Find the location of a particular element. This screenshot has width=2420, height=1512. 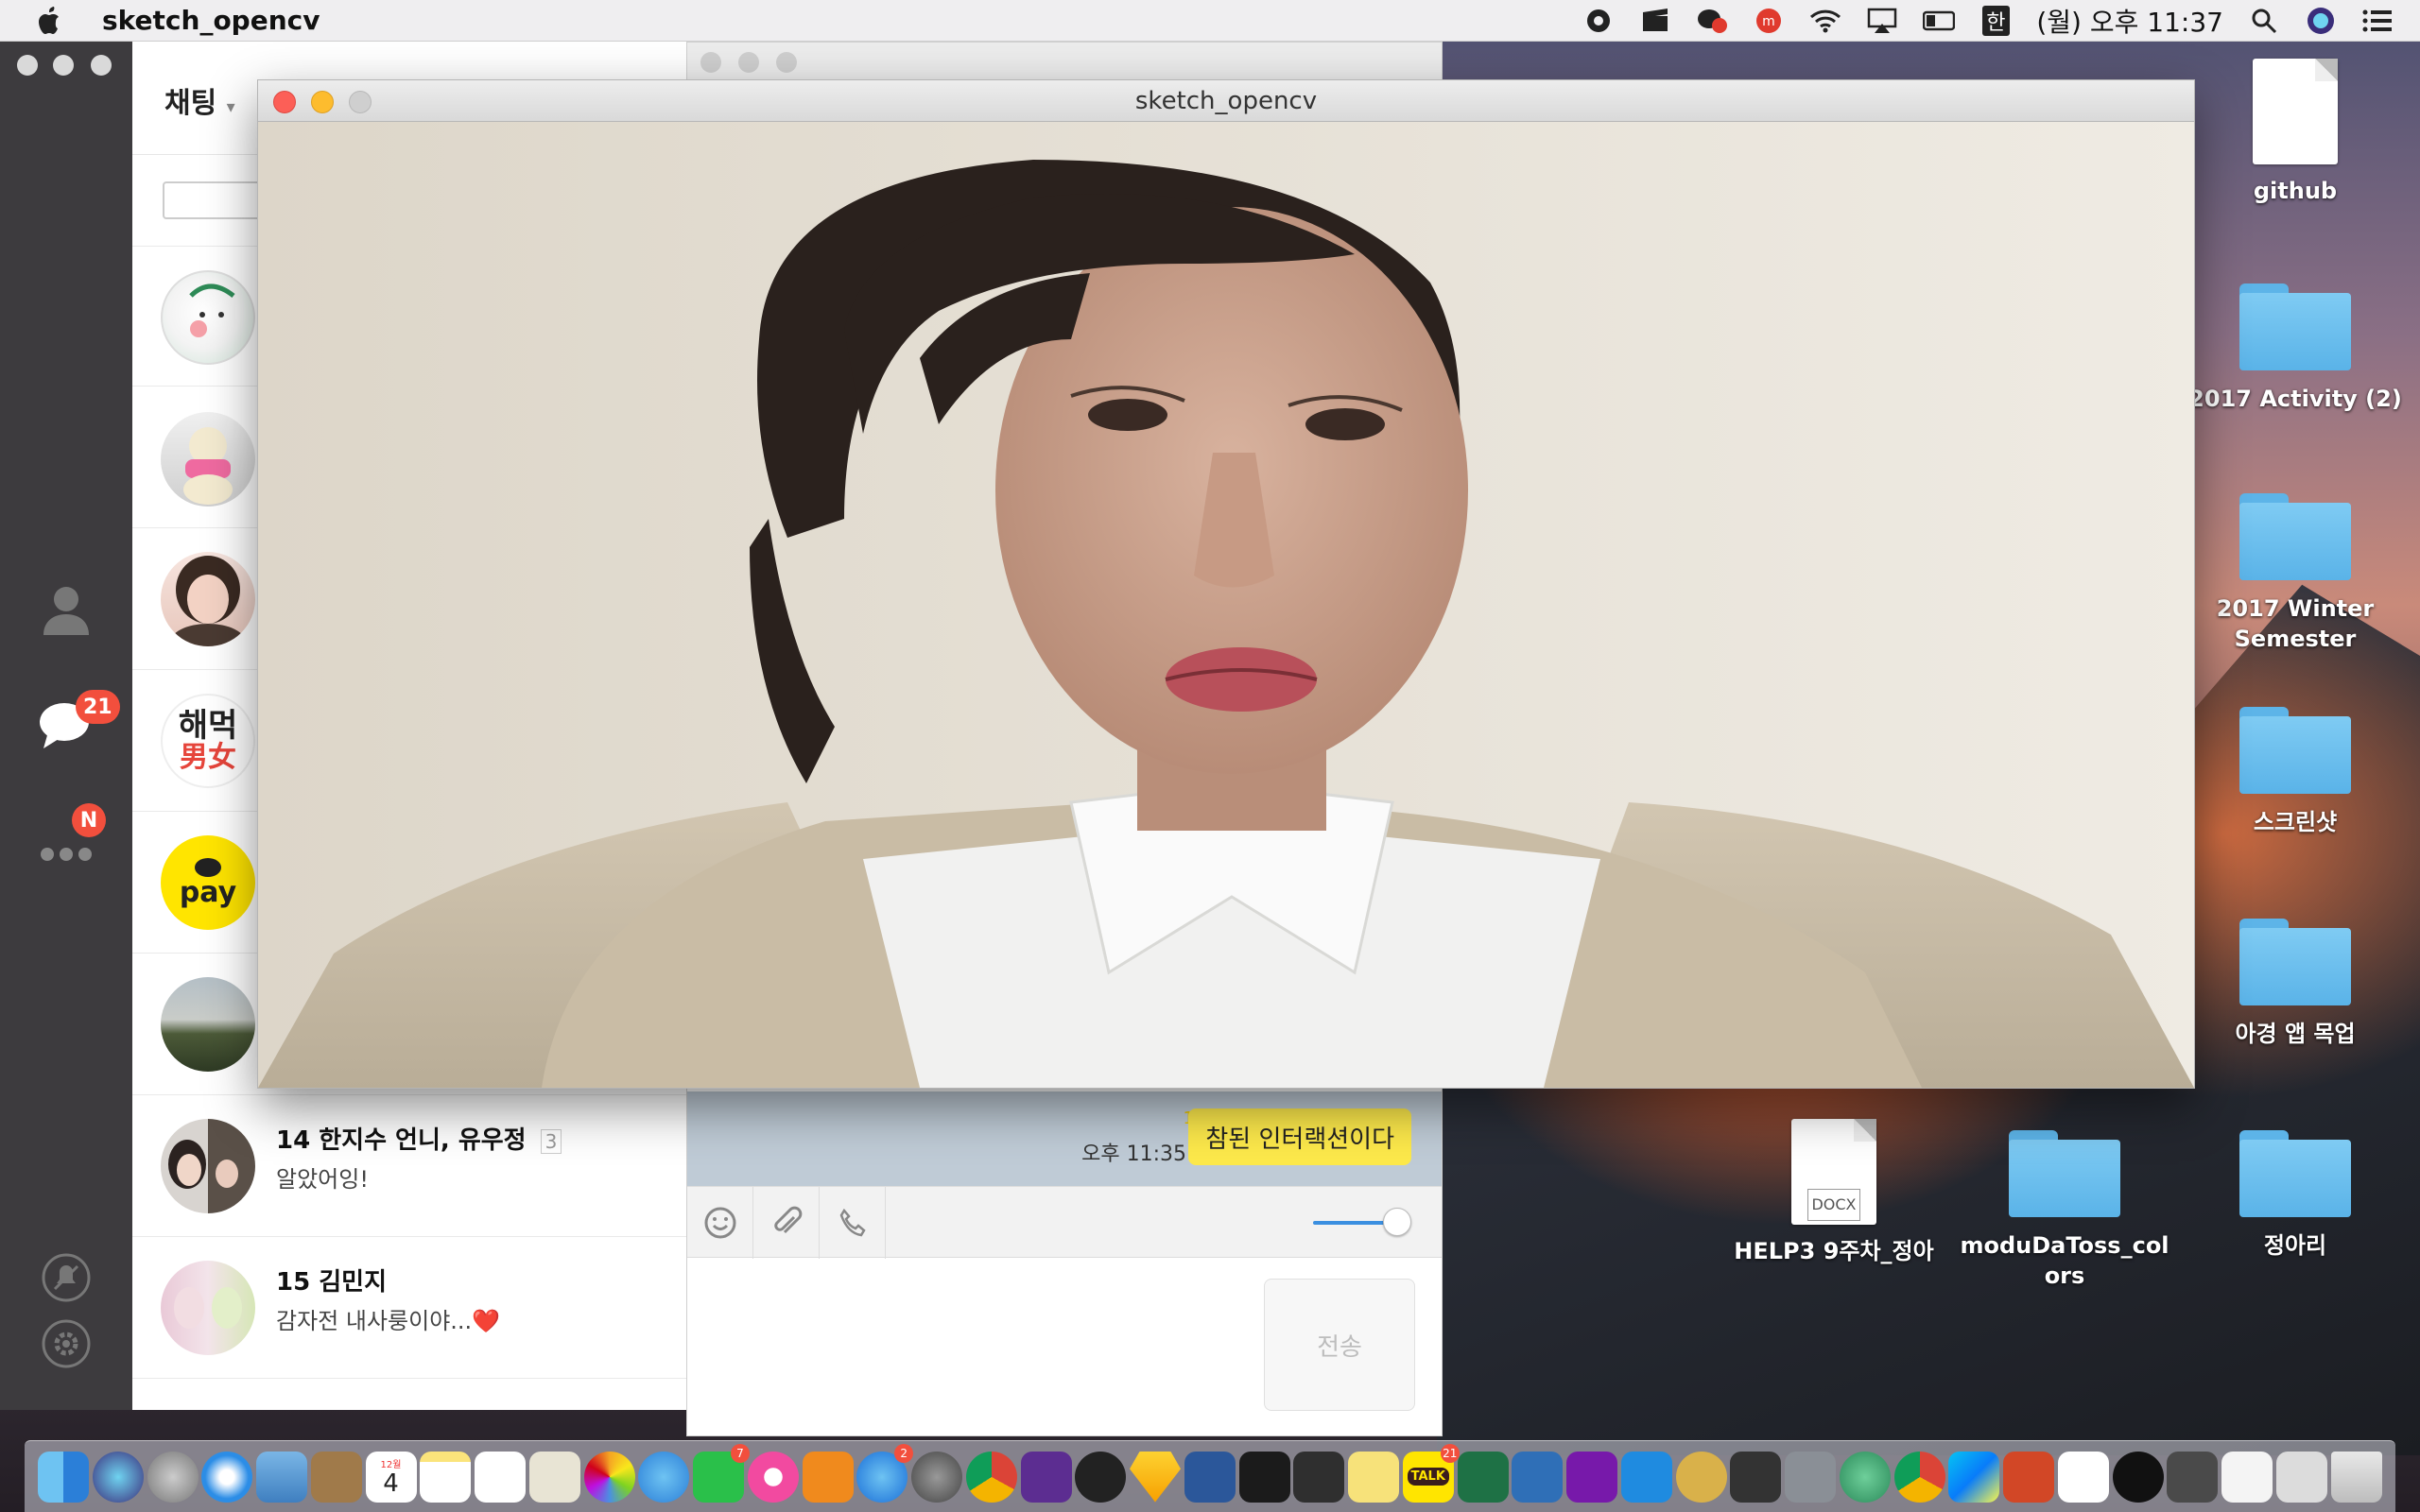

calendar-icon: 12월 4 is located at coordinates (391, 1477).